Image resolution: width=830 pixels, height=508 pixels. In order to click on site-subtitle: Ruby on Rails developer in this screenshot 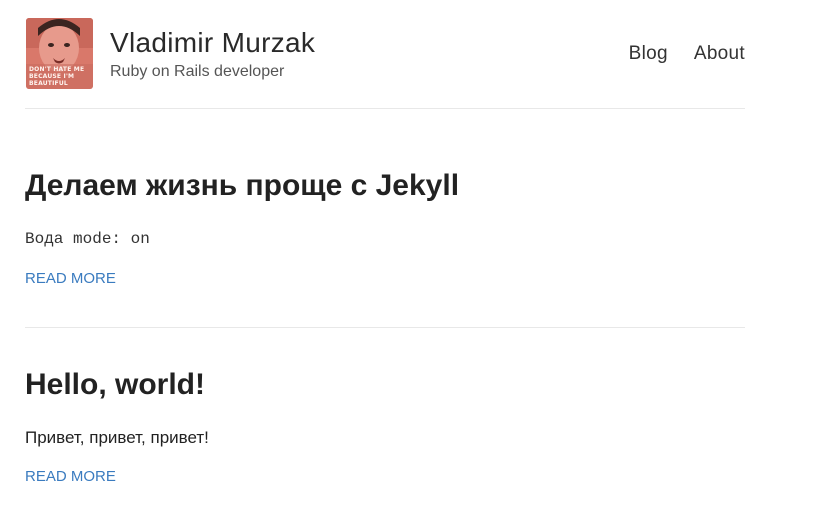, I will do `click(197, 71)`.